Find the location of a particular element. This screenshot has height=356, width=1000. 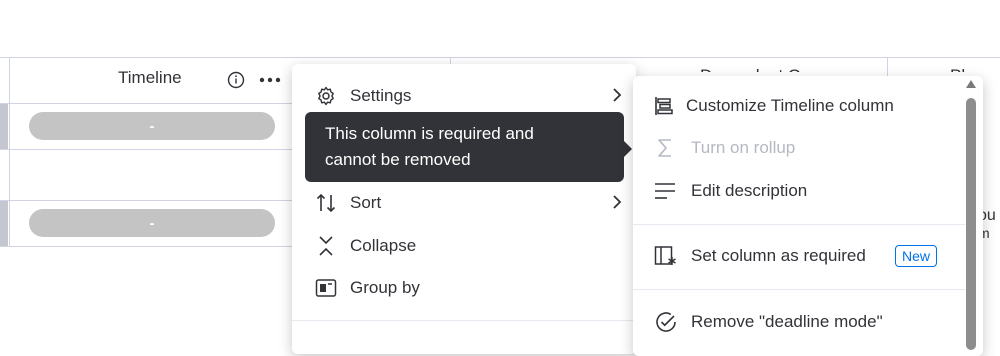

required-column-icon is located at coordinates (666, 256).